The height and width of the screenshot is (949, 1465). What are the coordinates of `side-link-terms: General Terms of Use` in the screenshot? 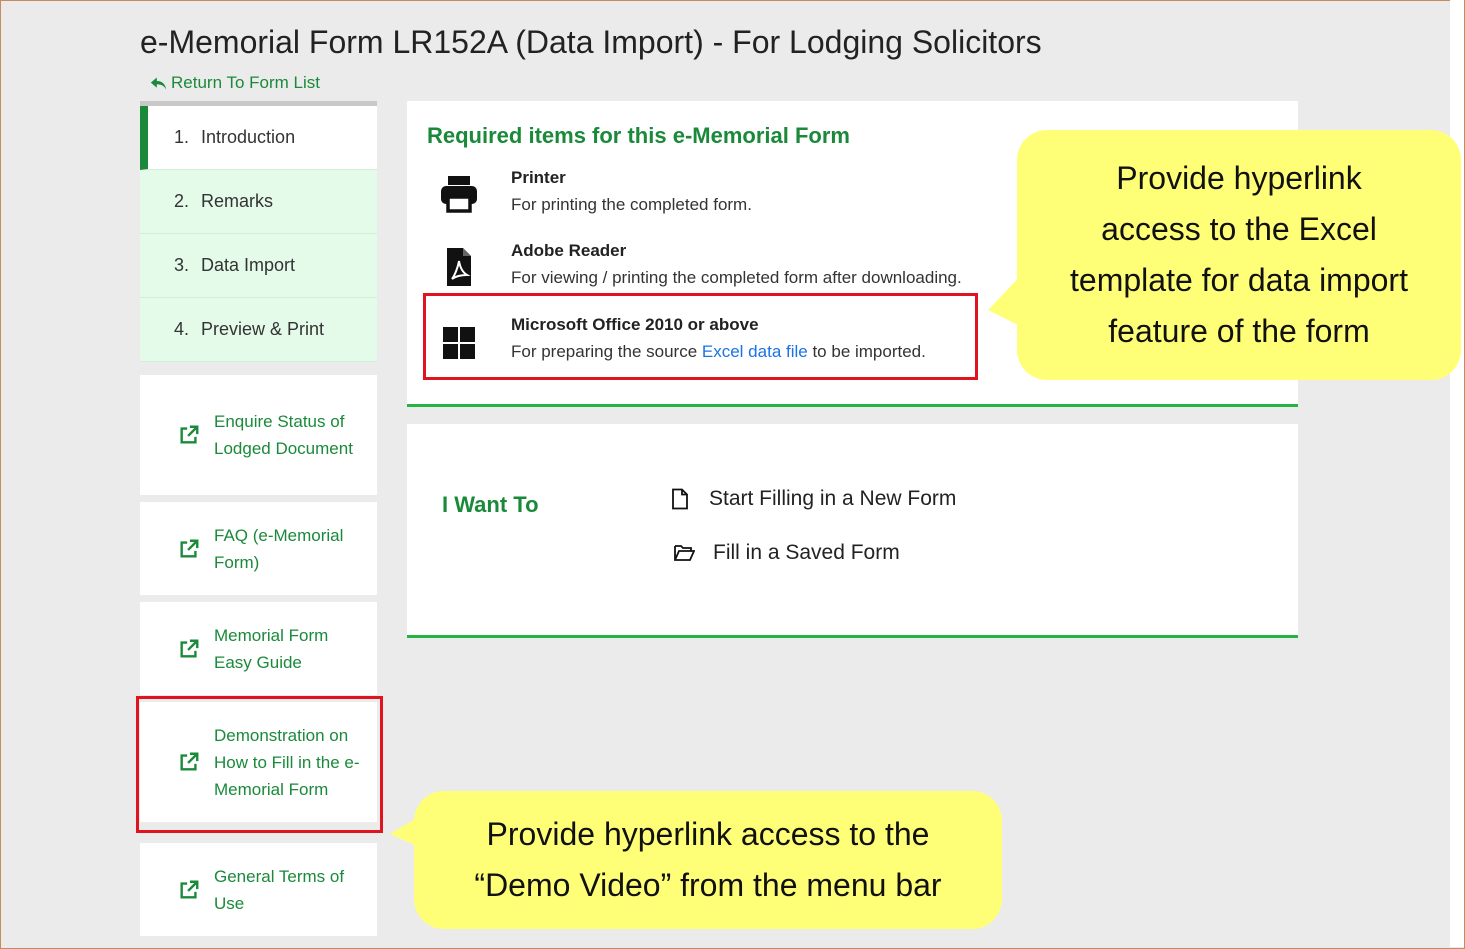 It's located at (258, 889).